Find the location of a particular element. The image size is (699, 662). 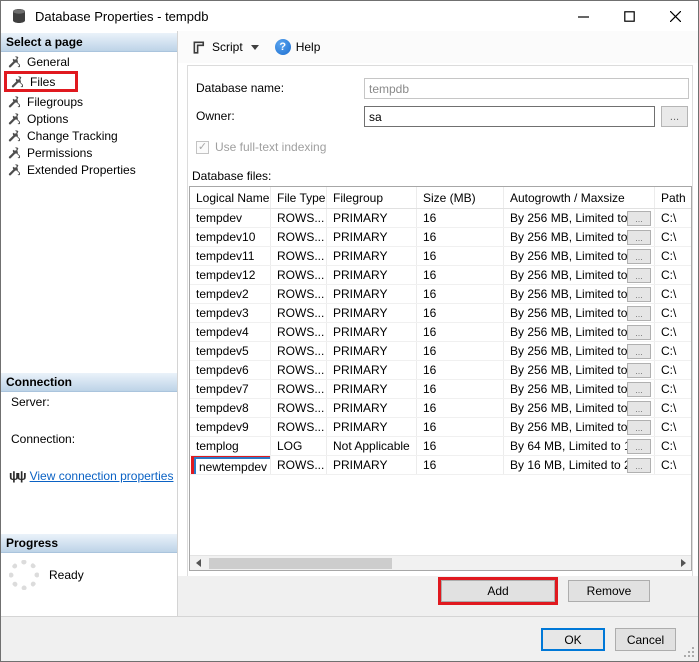

script-button: Script is located at coordinates (225, 47).